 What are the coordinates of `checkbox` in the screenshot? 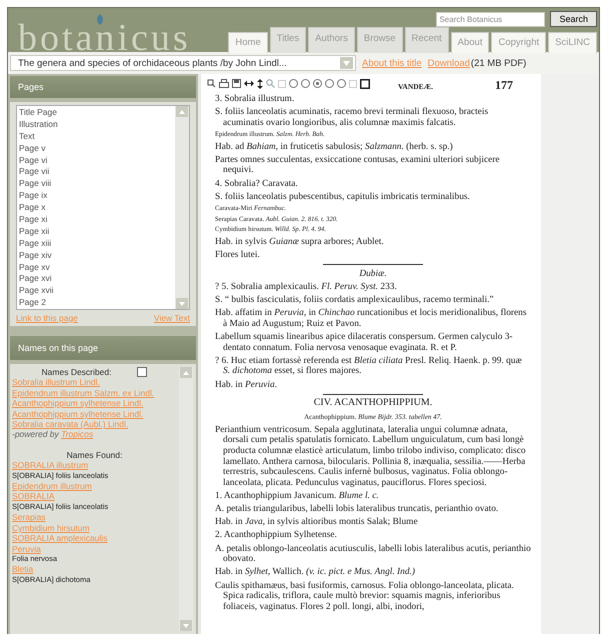 It's located at (142, 372).